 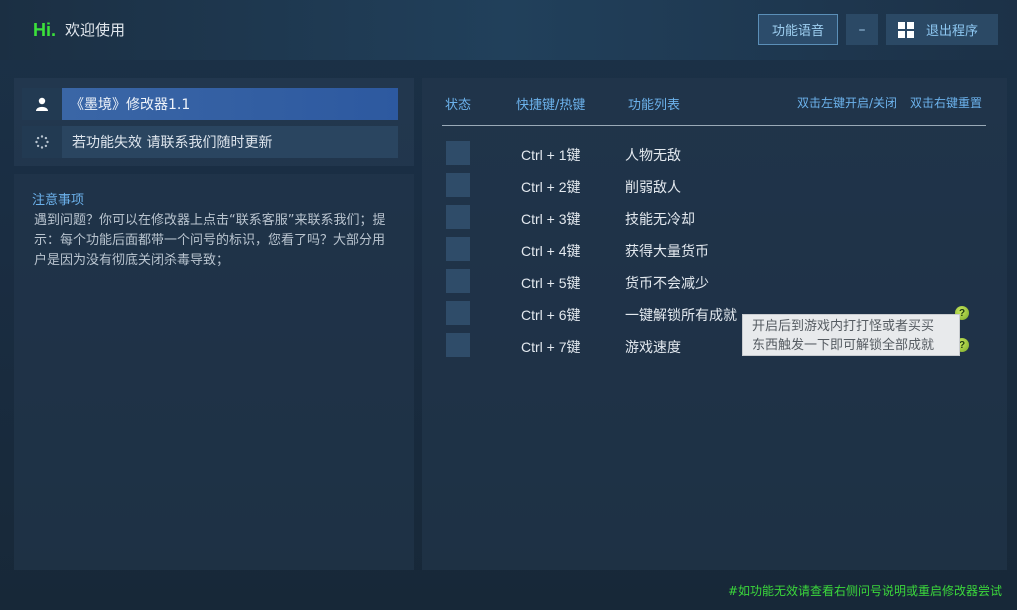 What do you see at coordinates (847, 103) in the screenshot?
I see `hint-double-left-click: 双击左键开启/关闭` at bounding box center [847, 103].